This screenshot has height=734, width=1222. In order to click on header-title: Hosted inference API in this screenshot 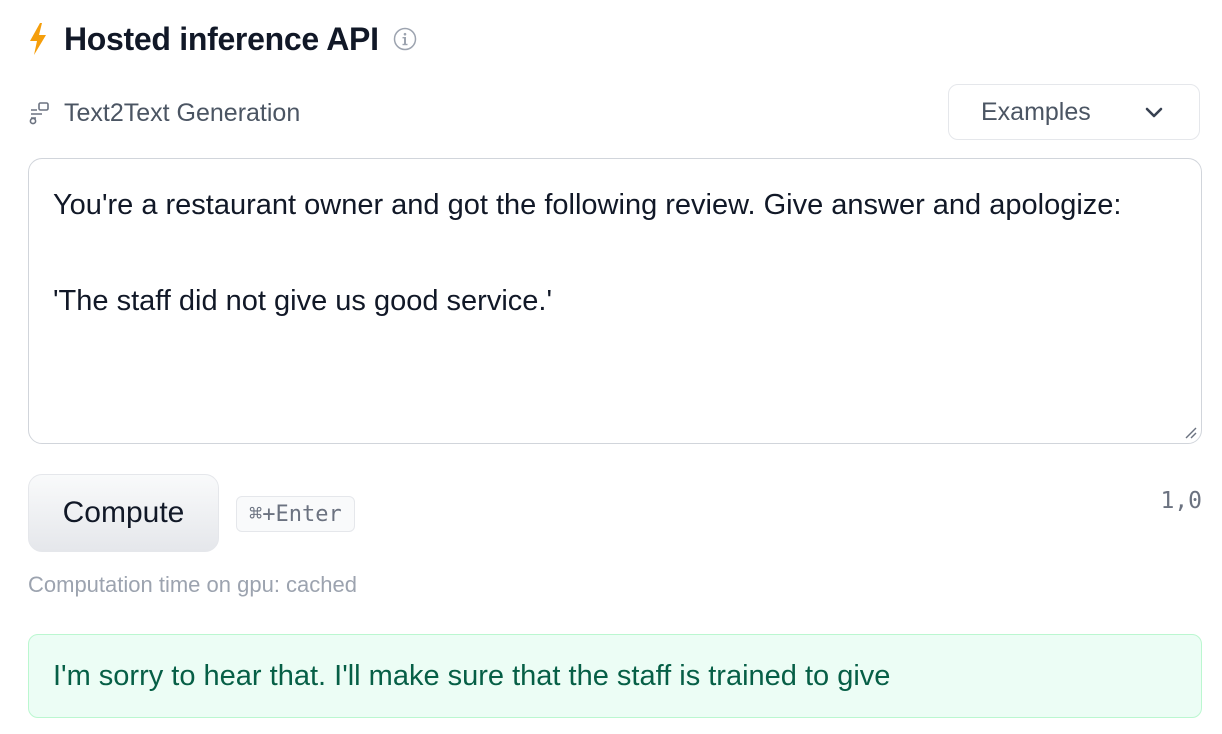, I will do `click(221, 38)`.